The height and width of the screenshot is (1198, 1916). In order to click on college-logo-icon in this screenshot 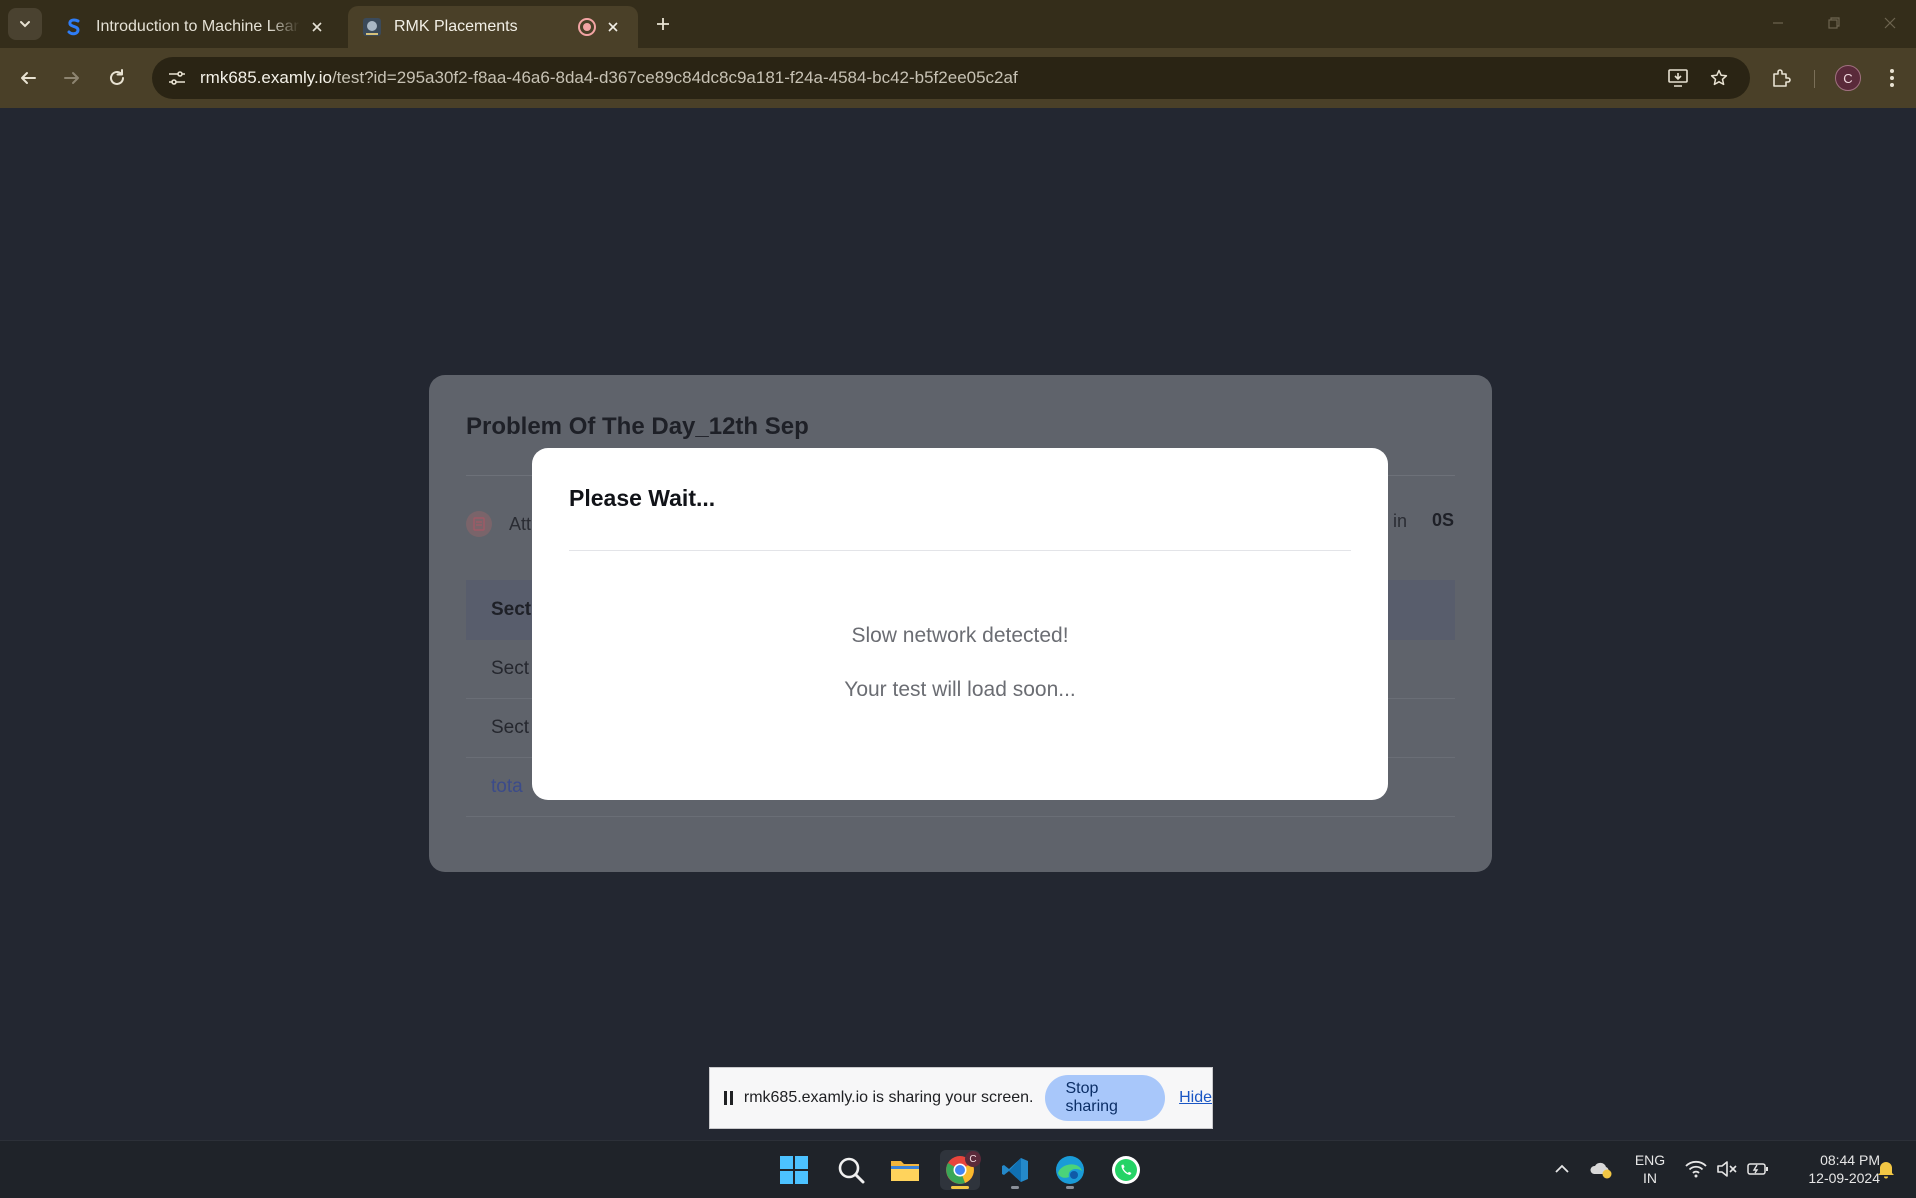, I will do `click(372, 27)`.